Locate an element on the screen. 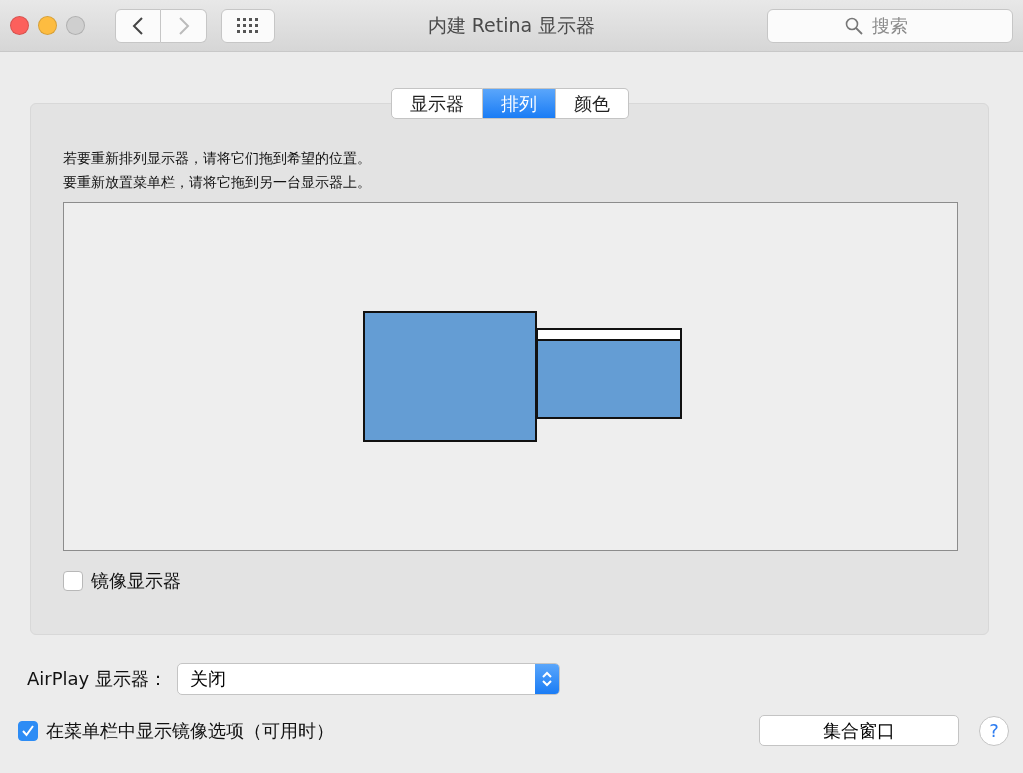 Image resolution: width=1023 pixels, height=773 pixels. check-icon is located at coordinates (28, 730).